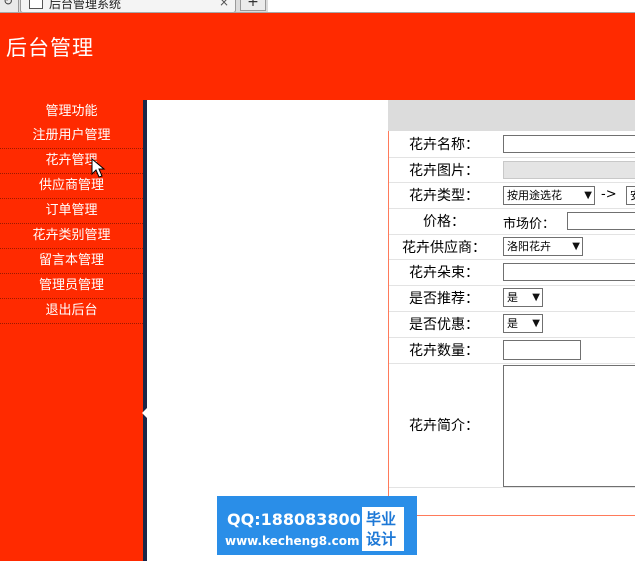  Describe the element at coordinates (542, 350) in the screenshot. I see `quantity-input` at that location.